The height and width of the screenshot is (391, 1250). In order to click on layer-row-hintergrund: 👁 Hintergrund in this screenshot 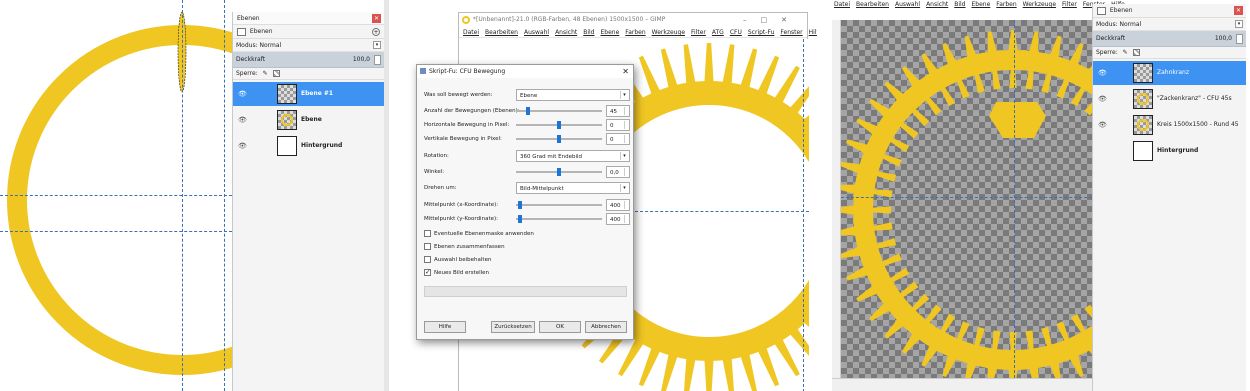, I will do `click(308, 146)`.